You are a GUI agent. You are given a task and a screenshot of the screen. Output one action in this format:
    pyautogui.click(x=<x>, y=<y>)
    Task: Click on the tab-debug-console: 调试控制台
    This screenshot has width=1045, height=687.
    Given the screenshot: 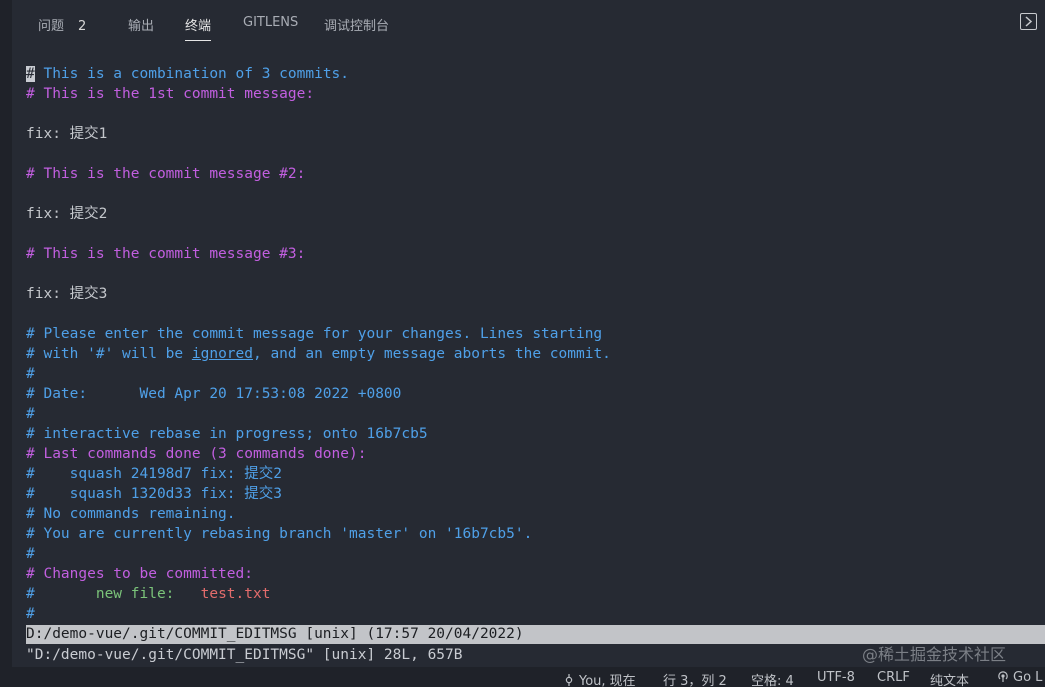 What is the action you would take?
    pyautogui.click(x=356, y=26)
    